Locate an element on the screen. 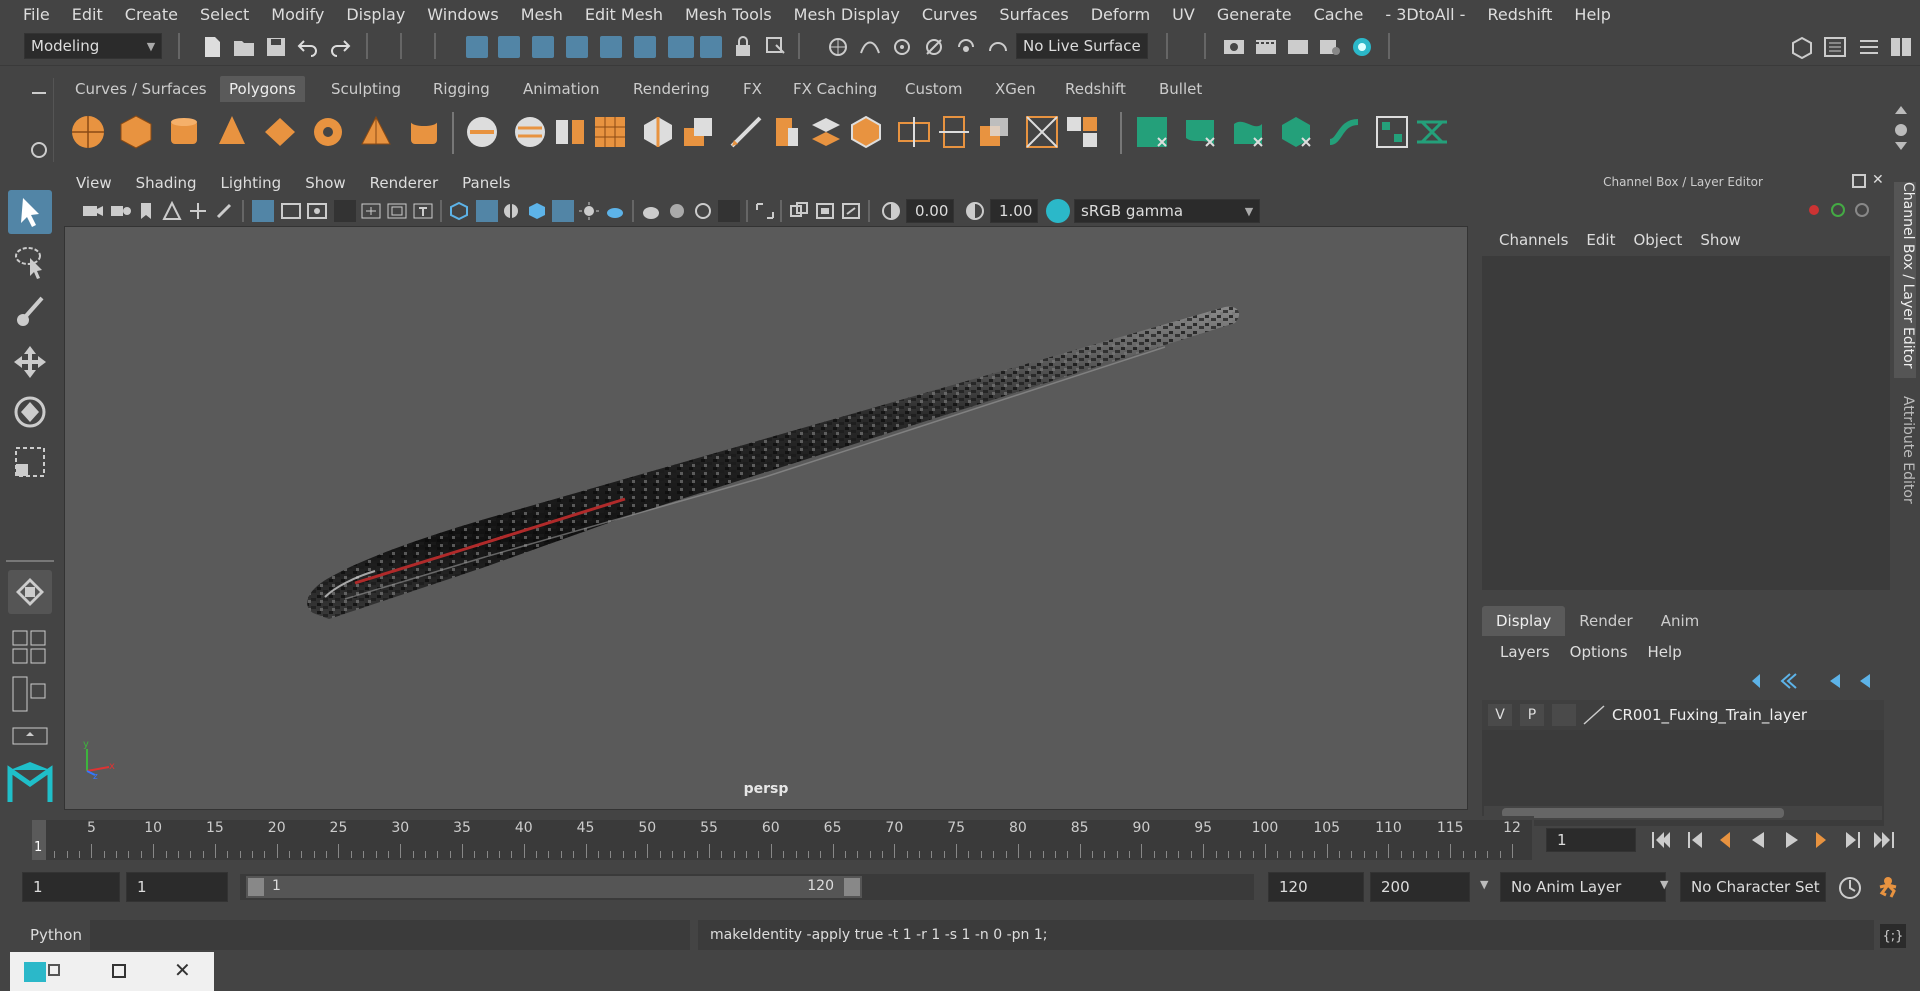  save-scene-icon is located at coordinates (276, 47).